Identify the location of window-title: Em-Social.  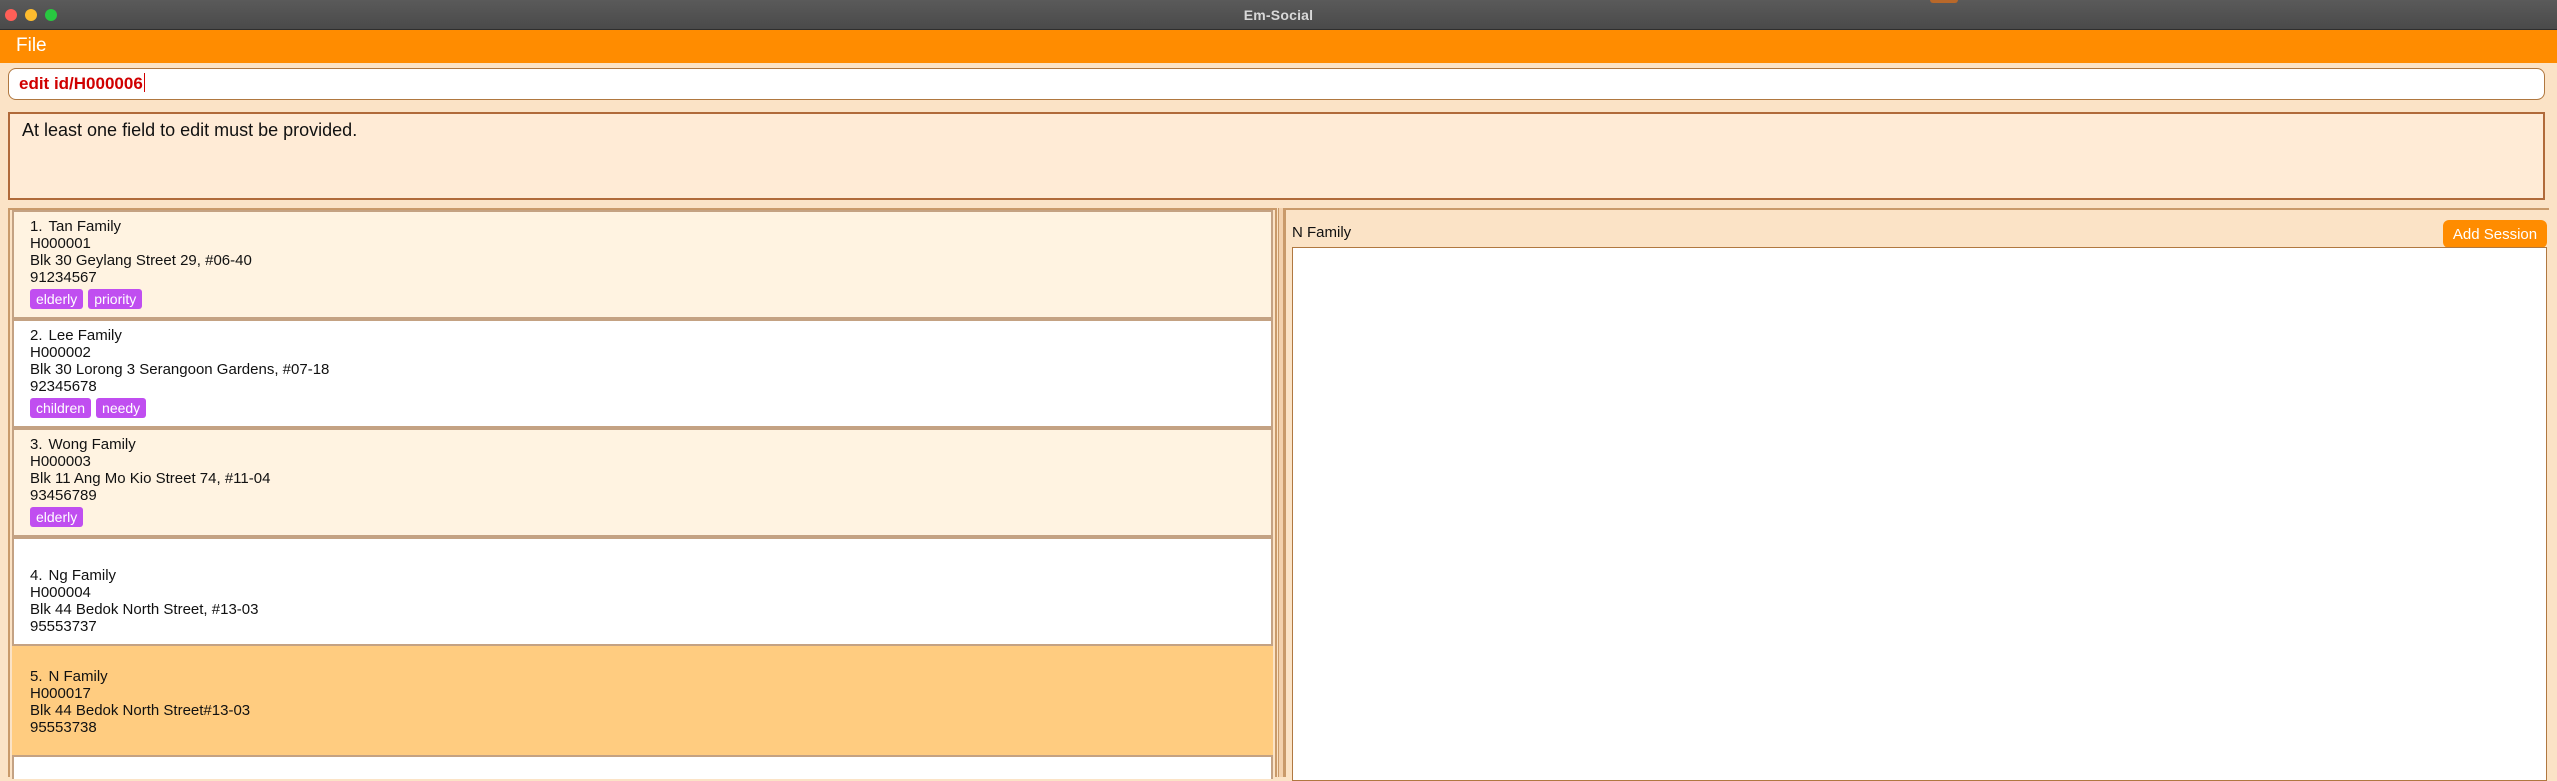
(1278, 15).